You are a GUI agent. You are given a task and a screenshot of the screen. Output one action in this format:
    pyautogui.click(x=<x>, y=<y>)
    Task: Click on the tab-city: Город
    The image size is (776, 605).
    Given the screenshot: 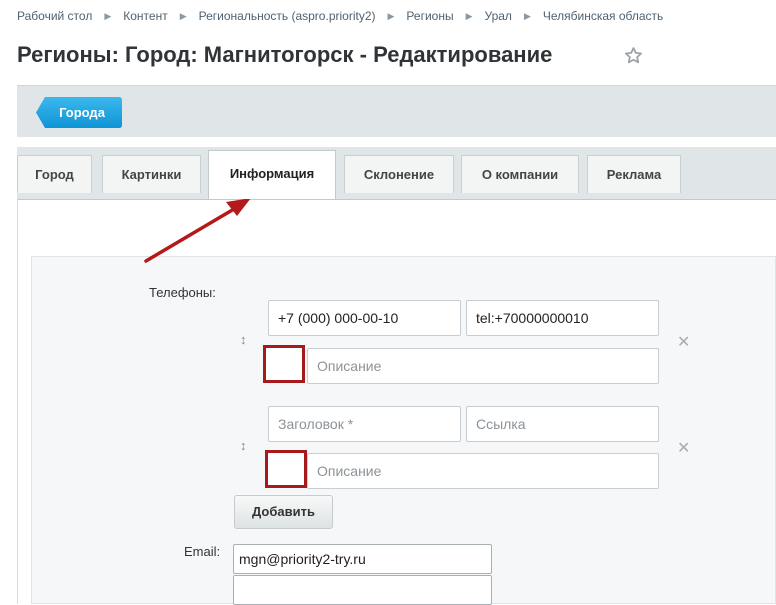 What is the action you would take?
    pyautogui.click(x=54, y=174)
    